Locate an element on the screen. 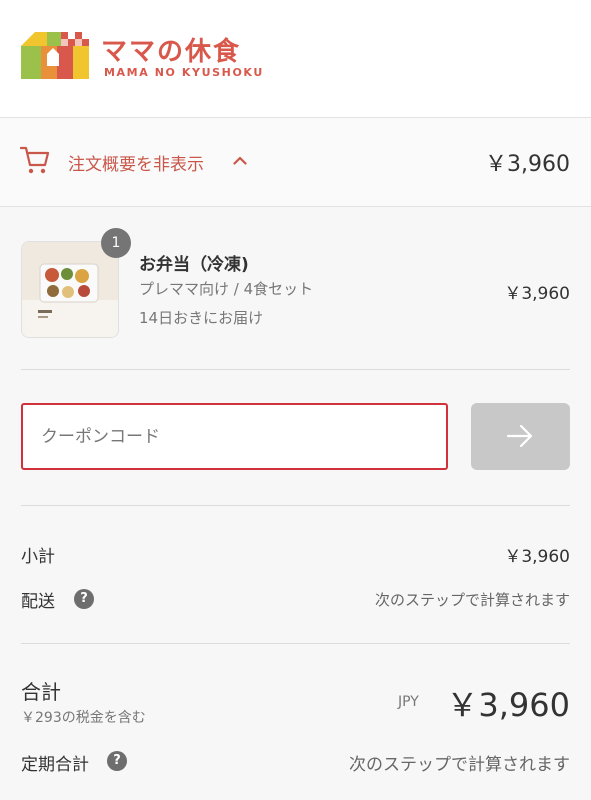 This screenshot has height=800, width=591. shipping-value: 次のステップで計算されます is located at coordinates (472, 600).